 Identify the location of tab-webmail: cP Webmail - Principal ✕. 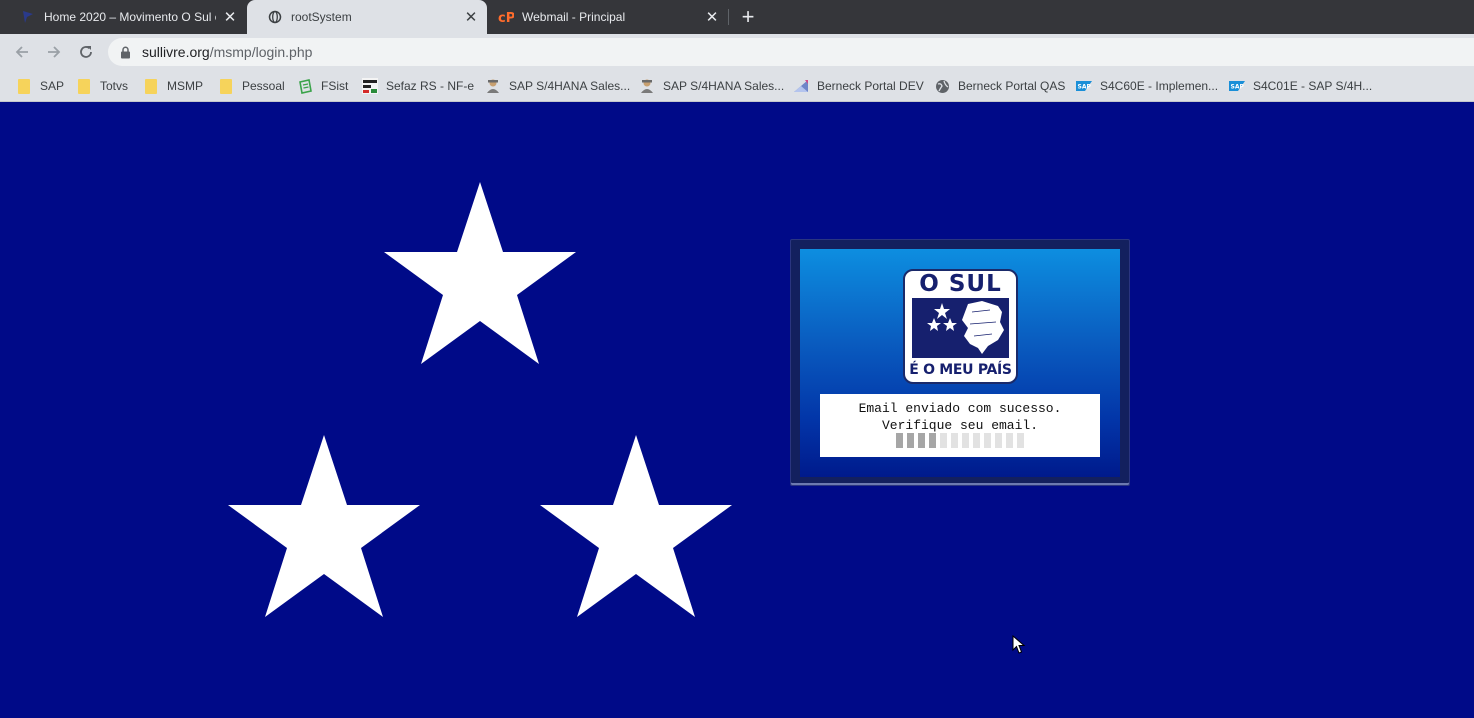
(603, 17).